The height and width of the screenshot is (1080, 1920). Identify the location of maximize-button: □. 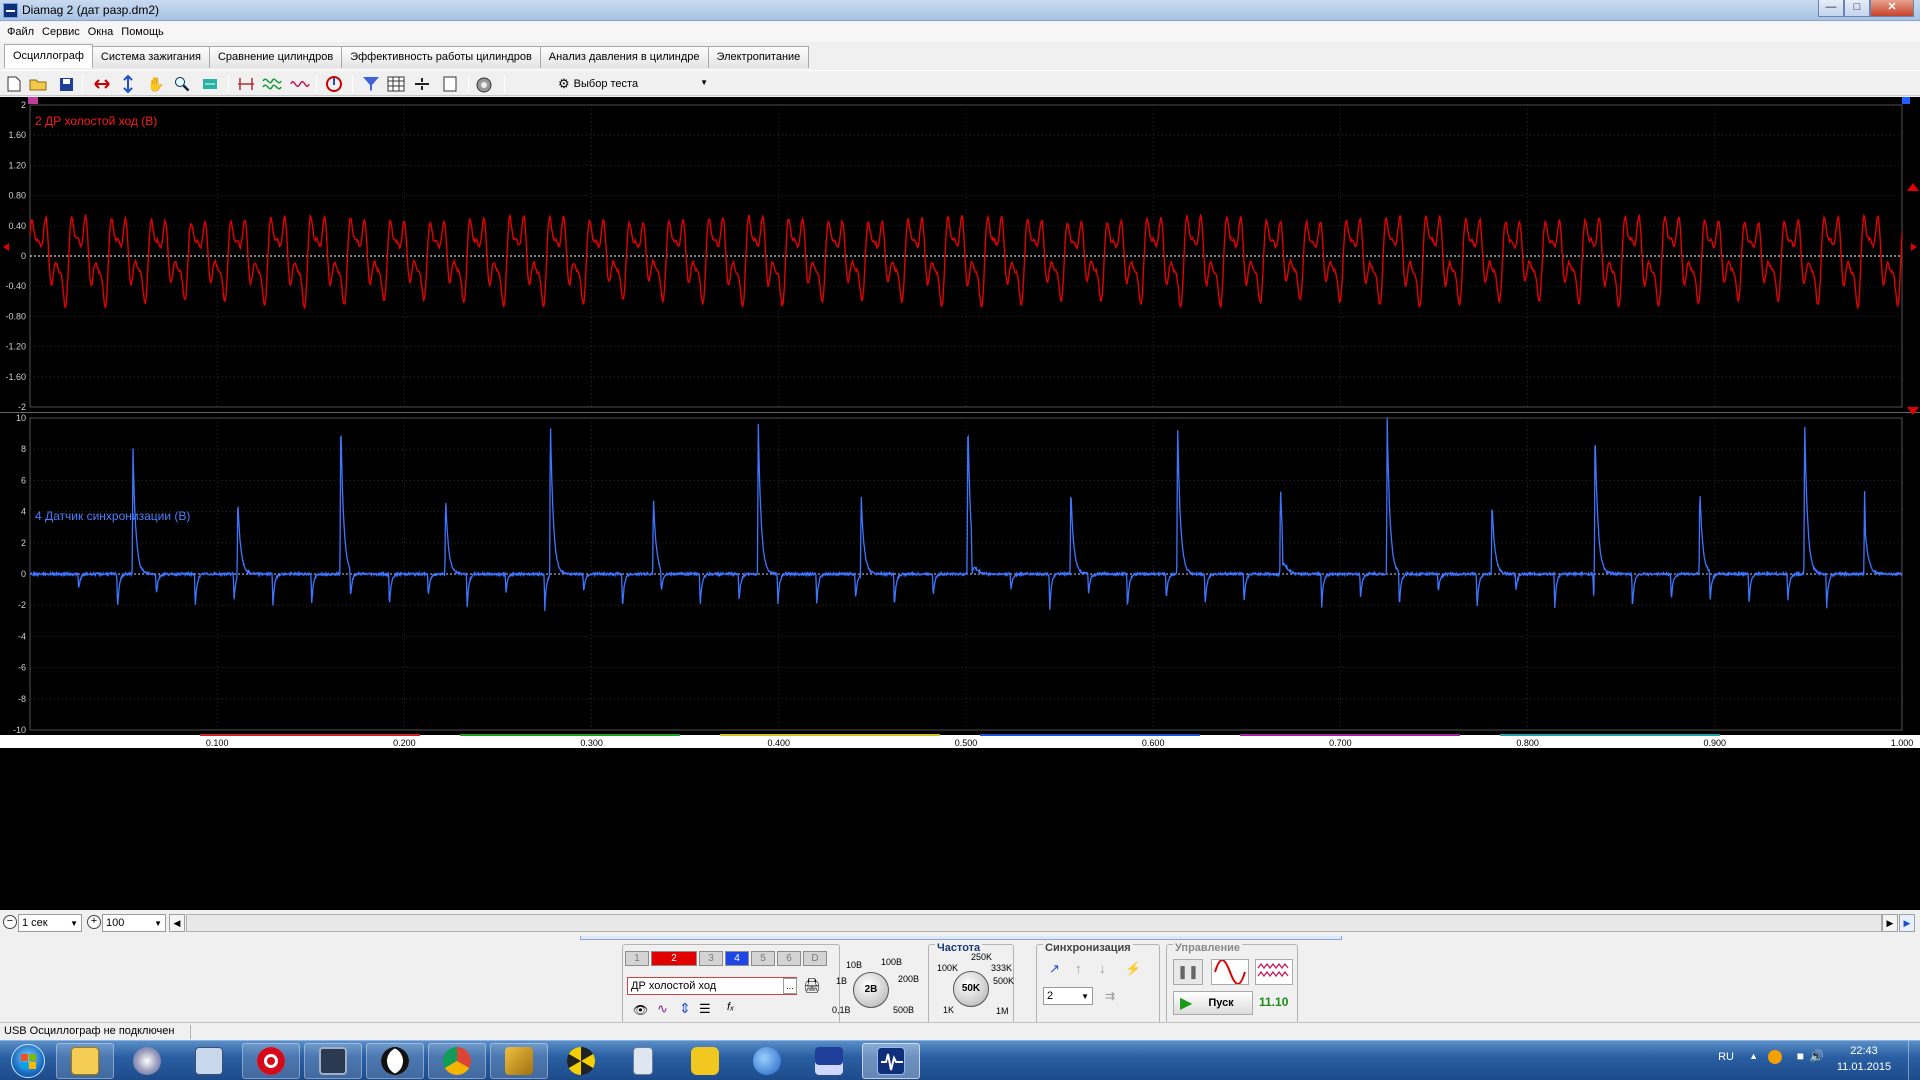
(1857, 8).